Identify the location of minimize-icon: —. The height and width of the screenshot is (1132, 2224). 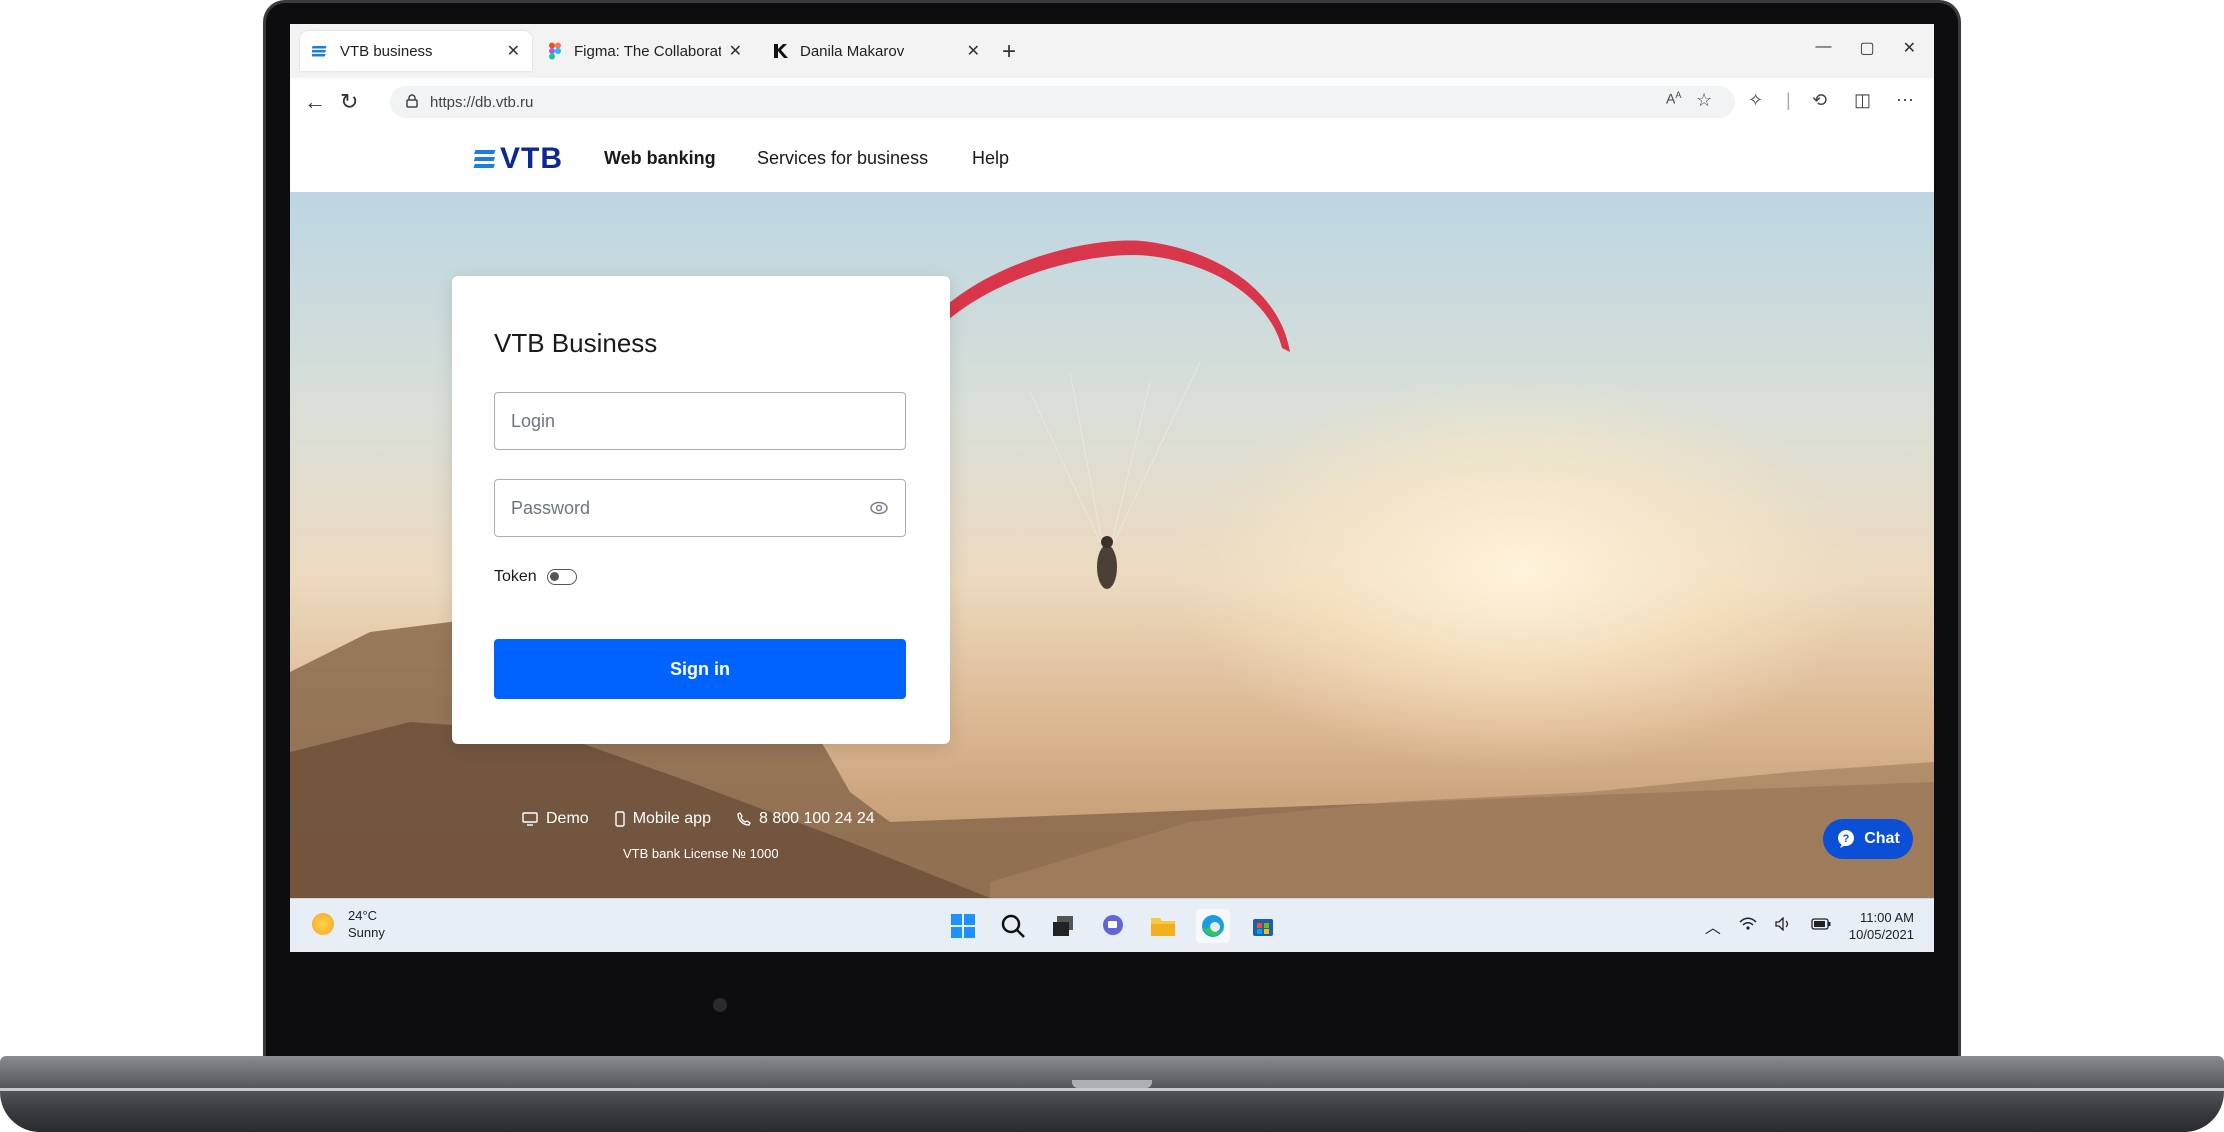
(1823, 48).